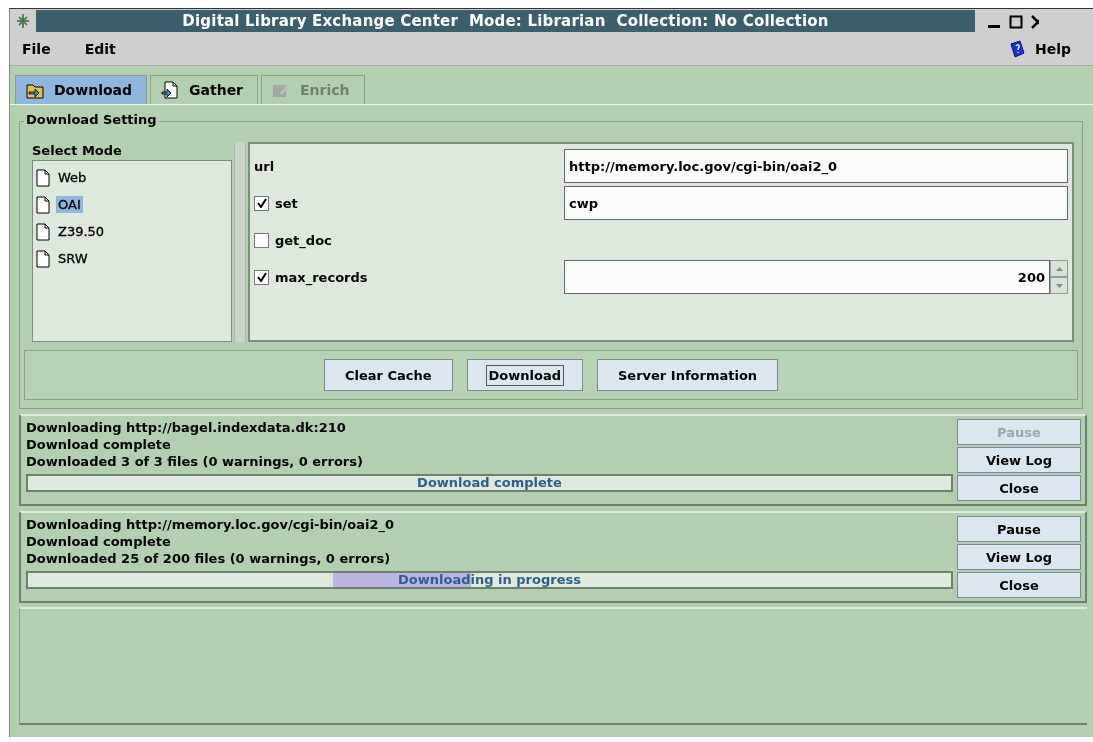 The image size is (1093, 742). What do you see at coordinates (1051, 49) in the screenshot?
I see `help-menu: Help` at bounding box center [1051, 49].